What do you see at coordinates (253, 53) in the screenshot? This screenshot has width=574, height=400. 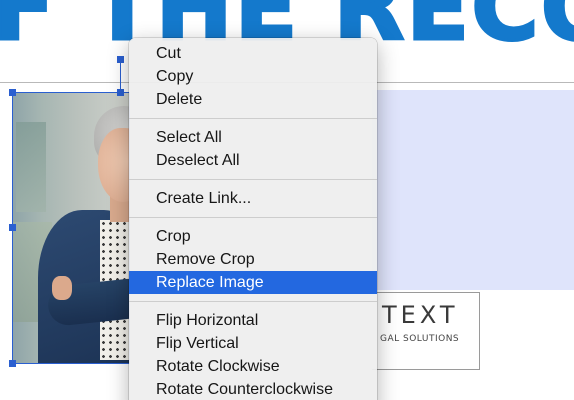 I see `menu-item-cut: Cut` at bounding box center [253, 53].